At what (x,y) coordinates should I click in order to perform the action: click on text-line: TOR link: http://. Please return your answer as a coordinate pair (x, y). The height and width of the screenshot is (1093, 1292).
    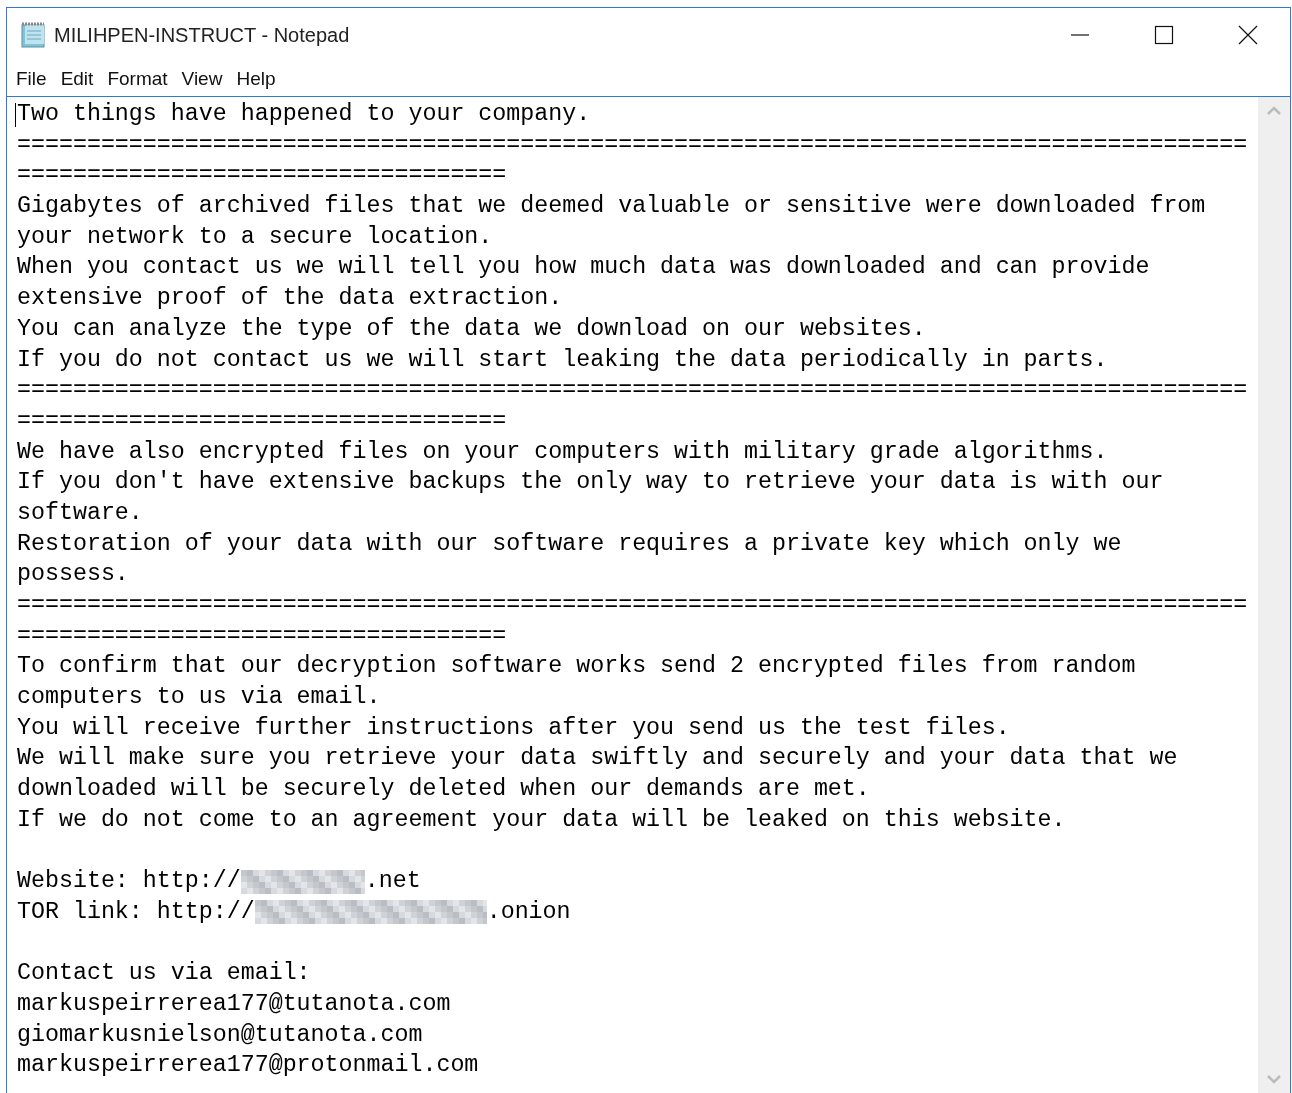
    Looking at the image, I should click on (136, 912).